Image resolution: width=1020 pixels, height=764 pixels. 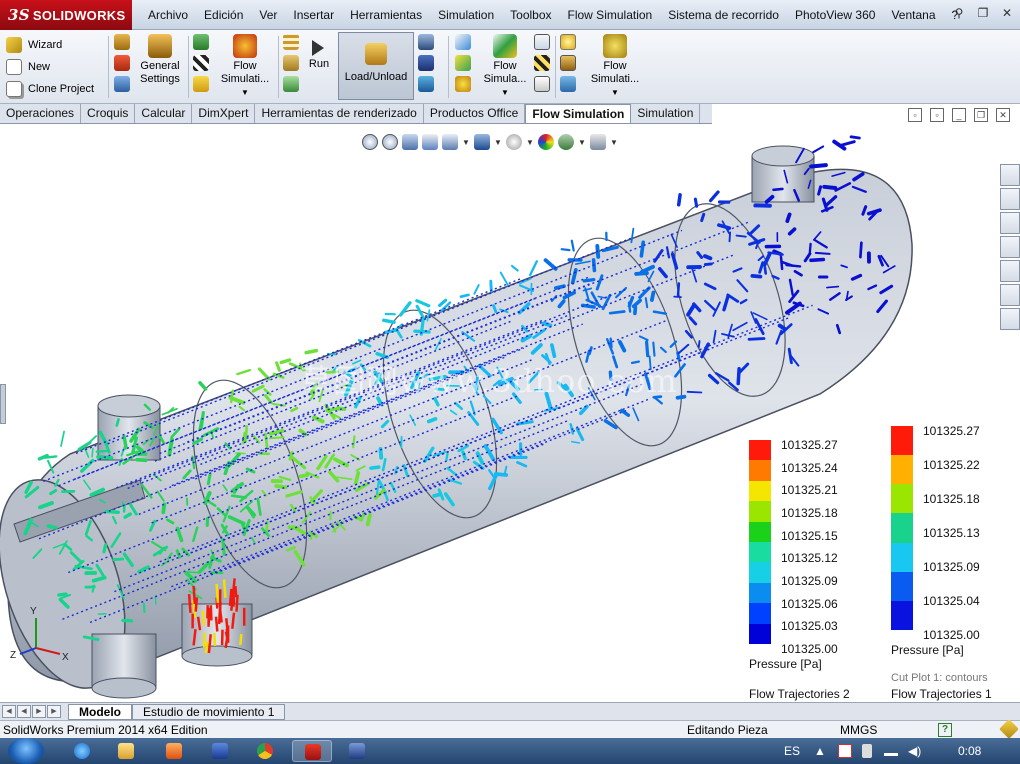 I want to click on load-unload-button: Load/Unload, so click(x=376, y=66).